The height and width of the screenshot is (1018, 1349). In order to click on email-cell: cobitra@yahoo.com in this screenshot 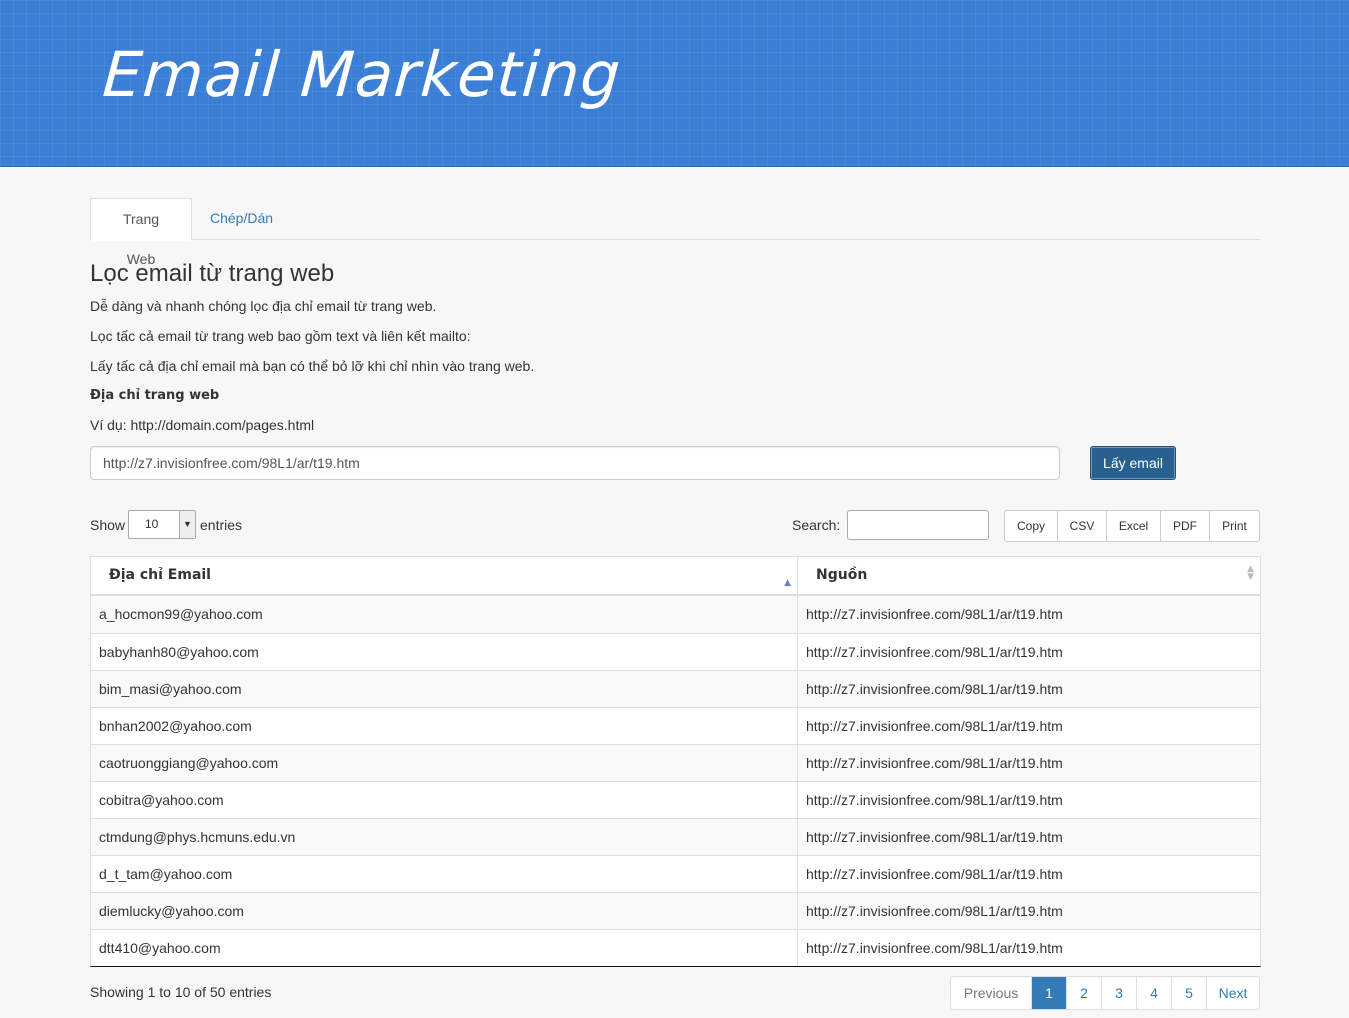, I will do `click(444, 800)`.